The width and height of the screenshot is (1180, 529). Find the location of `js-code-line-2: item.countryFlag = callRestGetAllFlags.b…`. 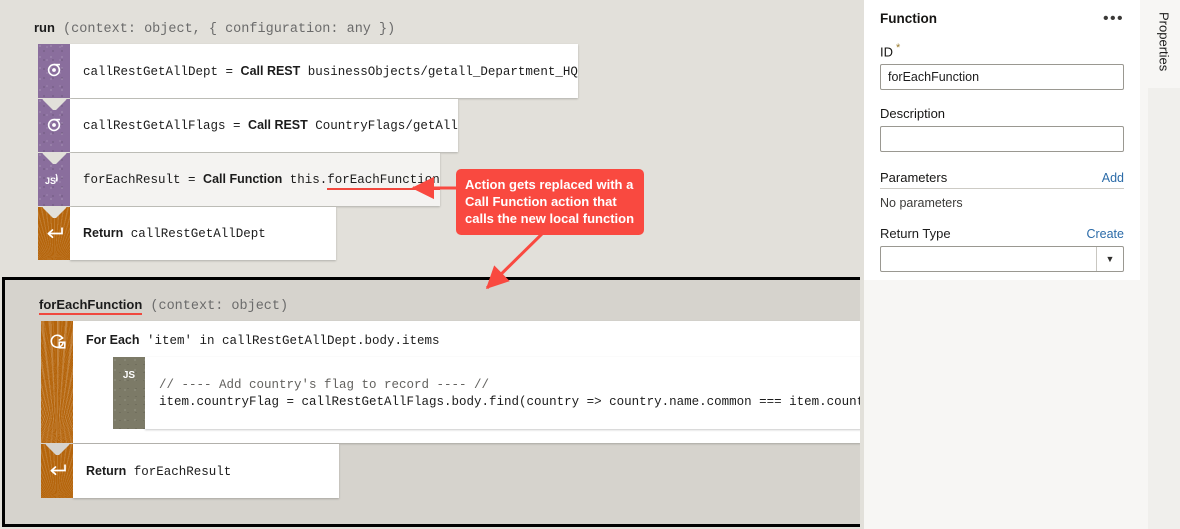

js-code-line-2: item.countryFlag = callRestGetAllFlags.b… is located at coordinates (509, 401).